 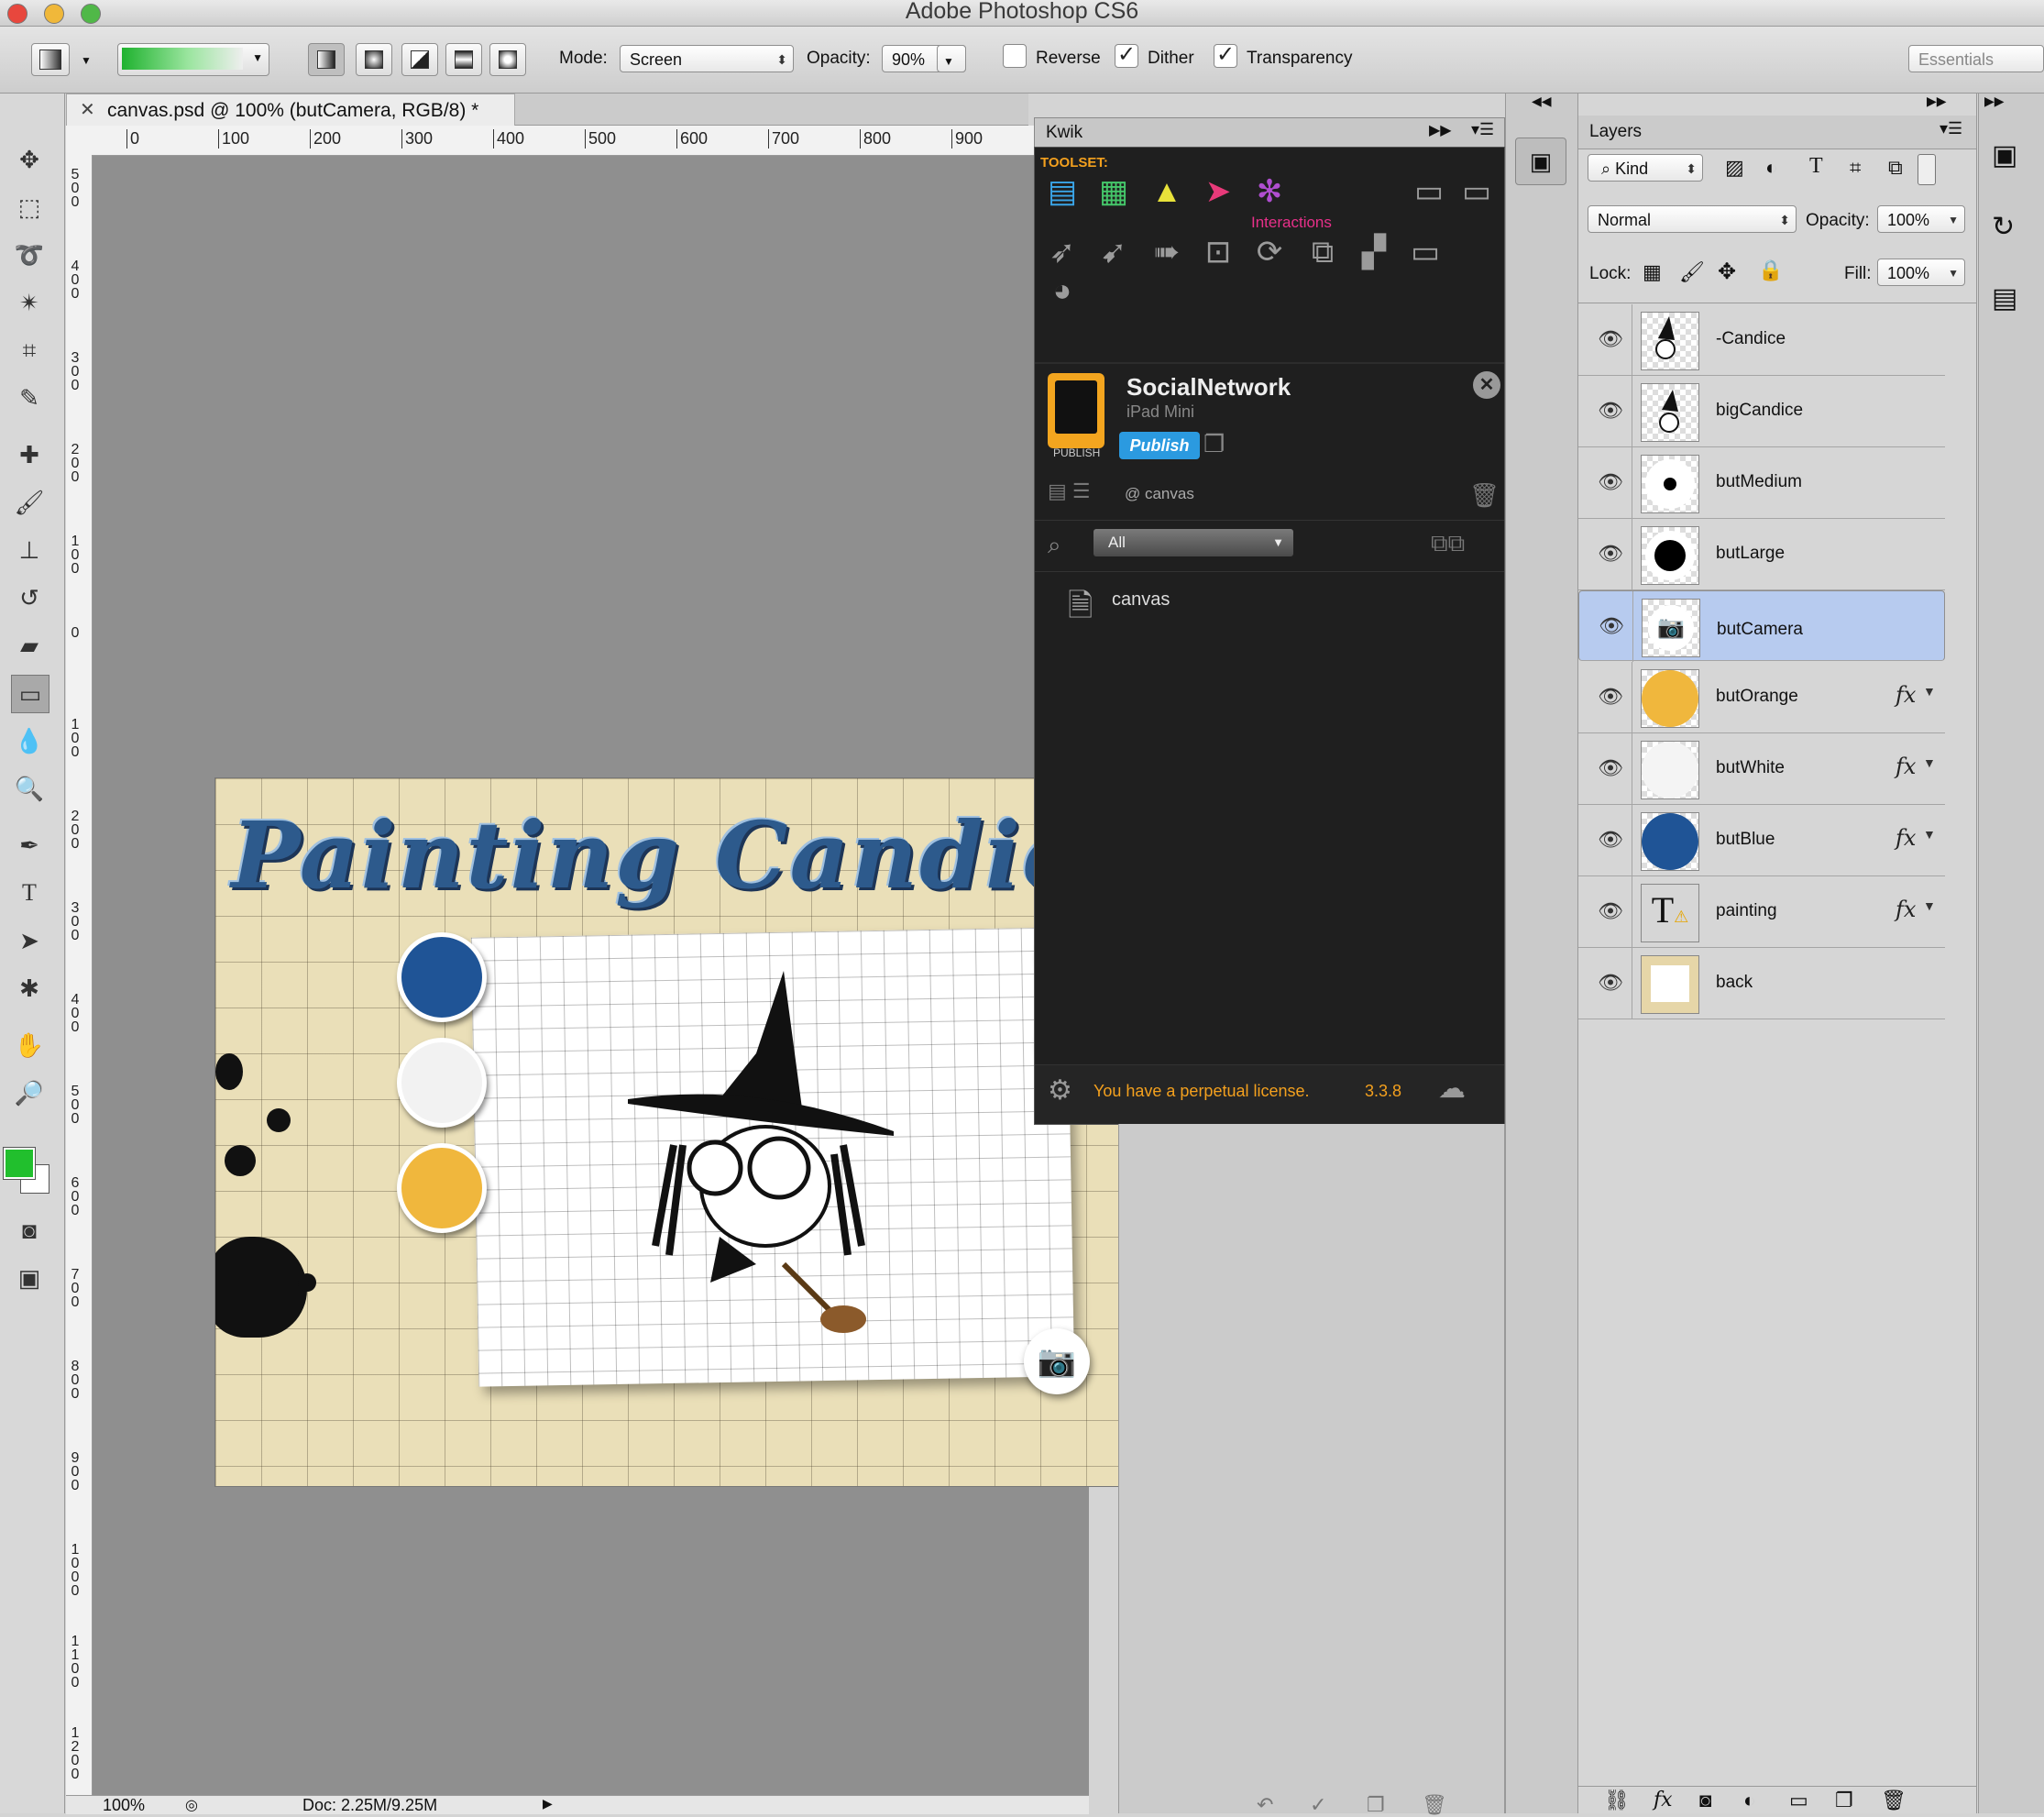 I want to click on scale-icon: ⊡, so click(x=1218, y=252).